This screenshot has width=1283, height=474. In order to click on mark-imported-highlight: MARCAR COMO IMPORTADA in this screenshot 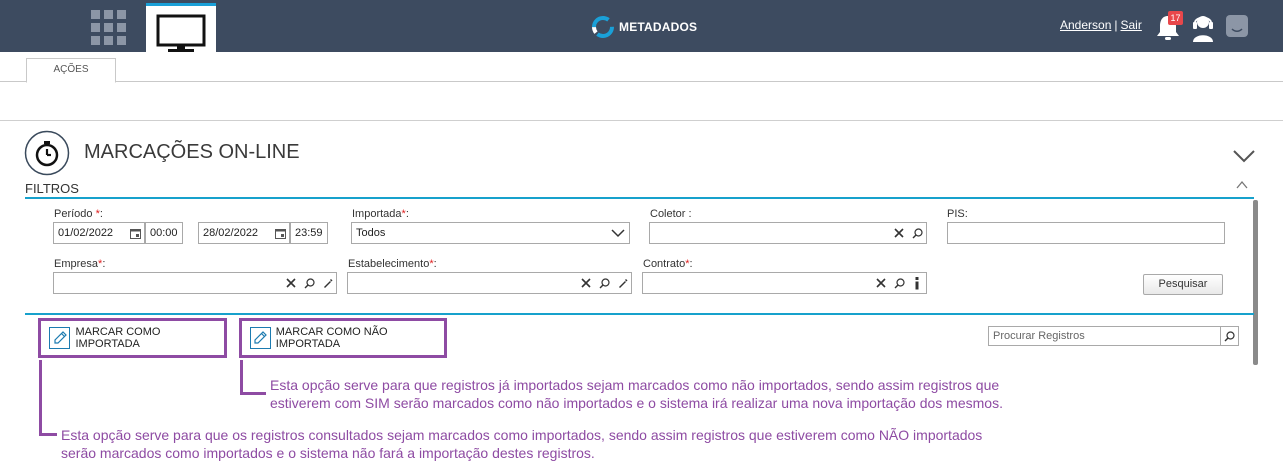, I will do `click(132, 338)`.